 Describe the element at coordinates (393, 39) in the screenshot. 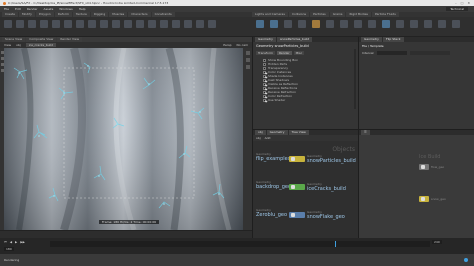

I see `param2-tab-flip: Flip Stack` at that location.